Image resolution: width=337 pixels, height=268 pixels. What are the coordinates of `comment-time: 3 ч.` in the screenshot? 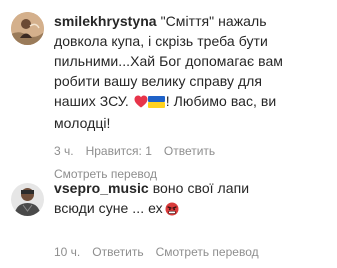 It's located at (64, 151).